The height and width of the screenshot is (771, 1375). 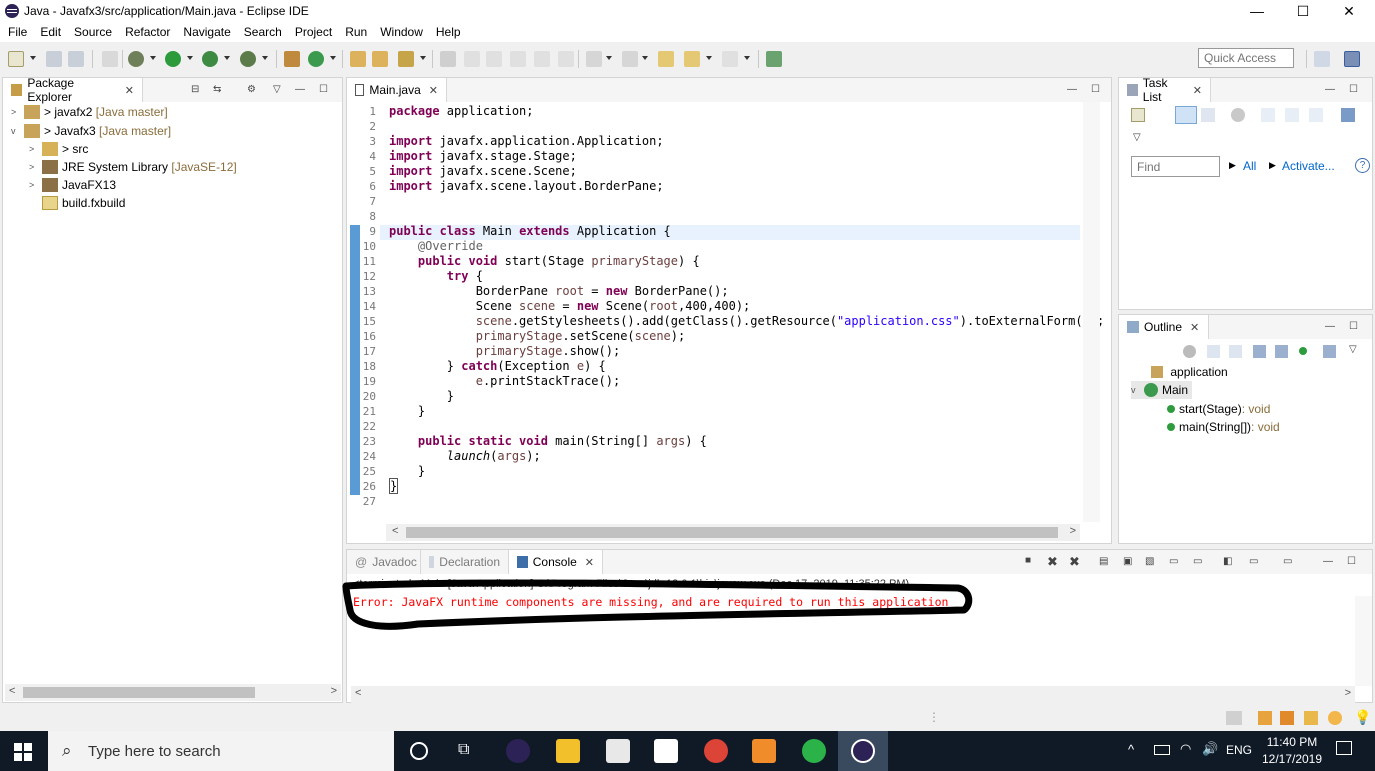 What do you see at coordinates (1136, 390) in the screenshot?
I see `chevron-down-icon: v` at bounding box center [1136, 390].